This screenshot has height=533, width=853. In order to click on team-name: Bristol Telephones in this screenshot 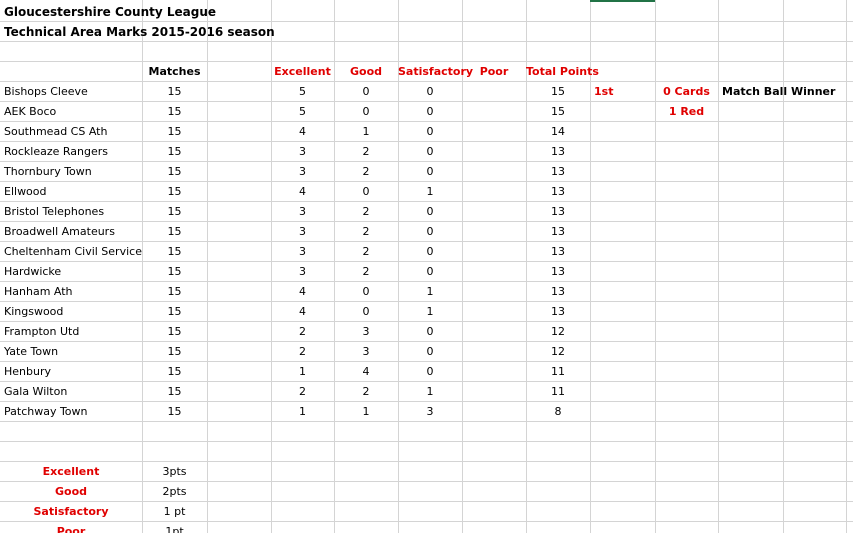, I will do `click(71, 212)`.